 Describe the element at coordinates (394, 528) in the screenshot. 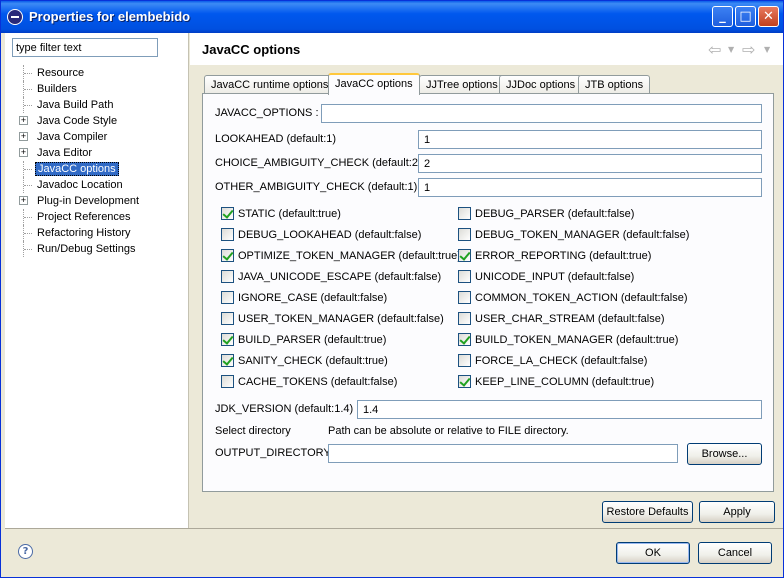

I see `footer-separator` at that location.